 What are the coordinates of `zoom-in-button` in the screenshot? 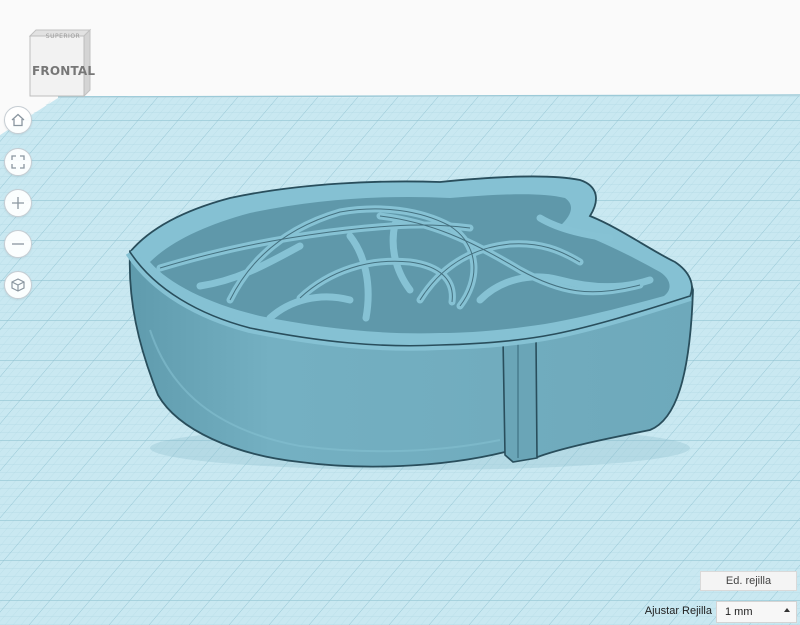 It's located at (18, 203).